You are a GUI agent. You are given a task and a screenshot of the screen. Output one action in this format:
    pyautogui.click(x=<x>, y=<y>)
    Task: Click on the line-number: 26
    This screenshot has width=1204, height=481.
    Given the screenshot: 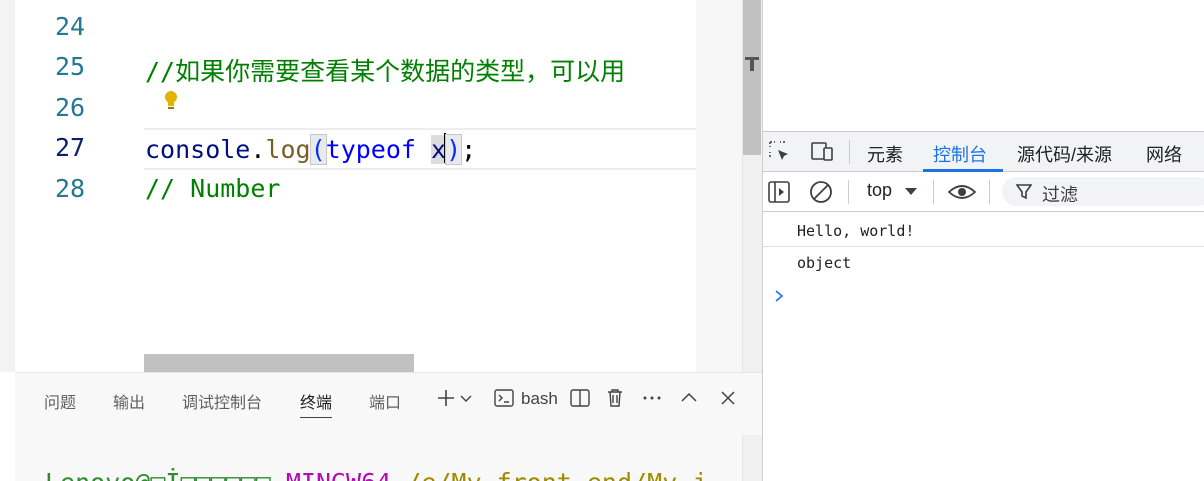 What is the action you would take?
    pyautogui.click(x=70, y=107)
    